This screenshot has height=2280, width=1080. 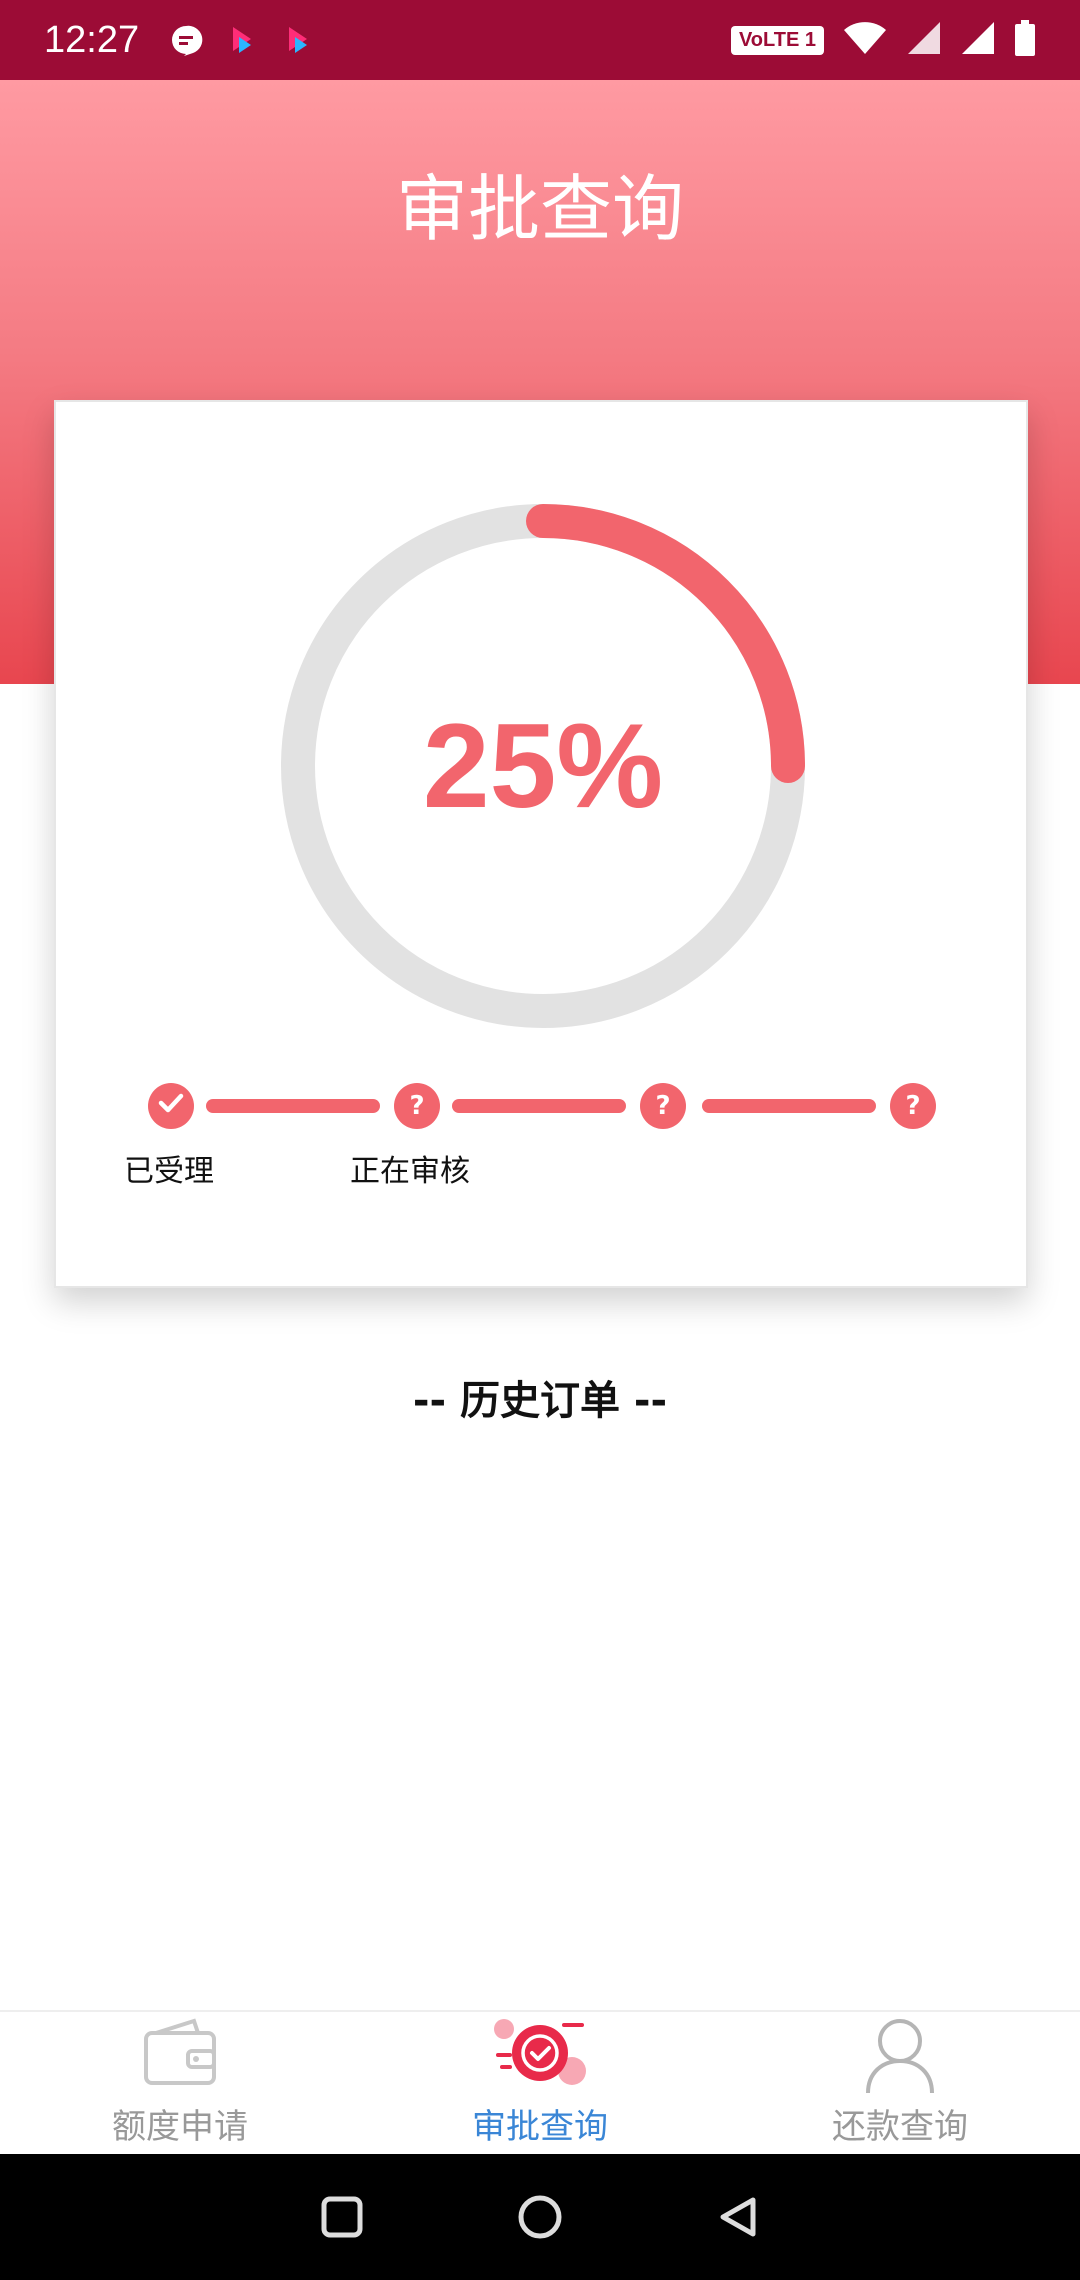 What do you see at coordinates (342, 2217) in the screenshot?
I see `recents-button` at bounding box center [342, 2217].